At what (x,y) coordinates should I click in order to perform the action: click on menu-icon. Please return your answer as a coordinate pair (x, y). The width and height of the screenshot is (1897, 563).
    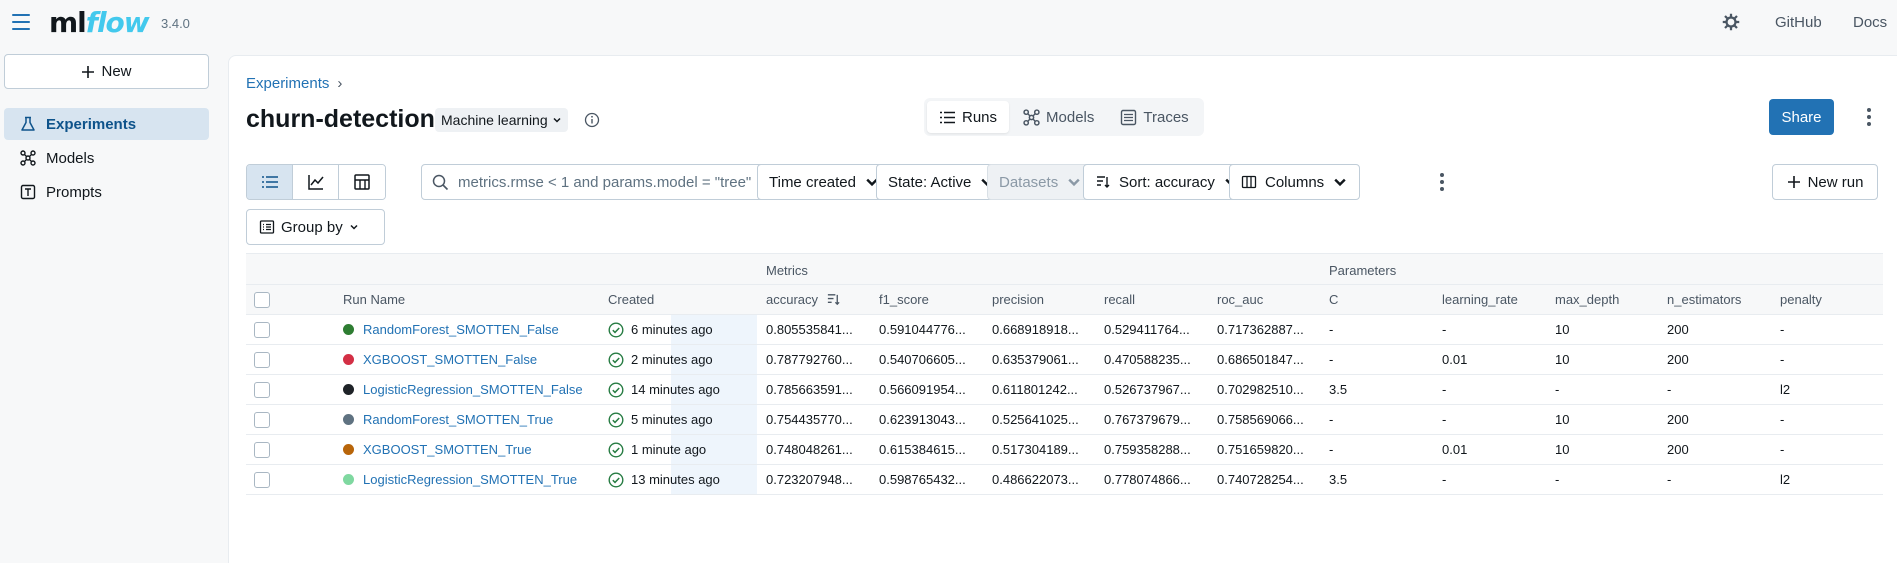
    Looking at the image, I should click on (21, 22).